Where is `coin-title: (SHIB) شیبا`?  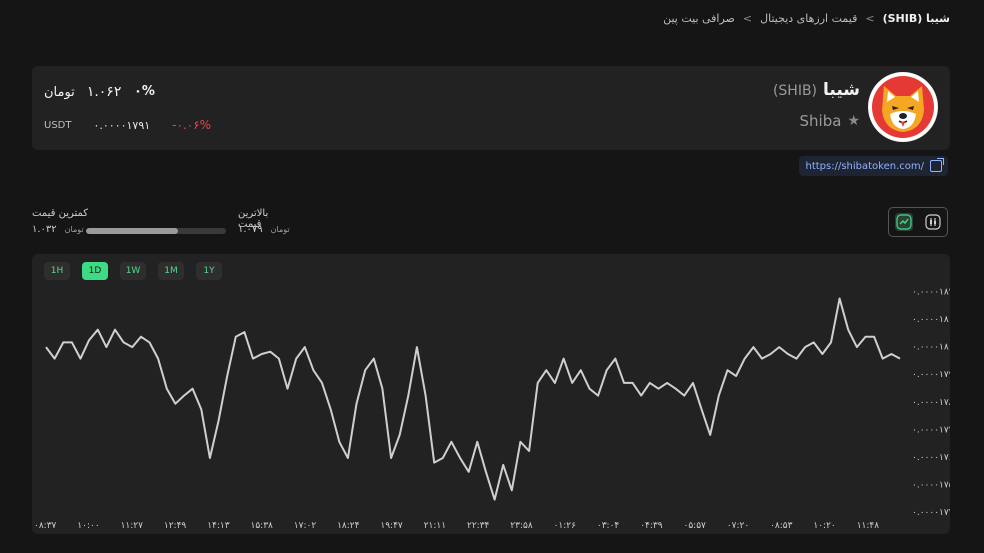
coin-title: (SHIB) شیبا is located at coordinates (816, 90).